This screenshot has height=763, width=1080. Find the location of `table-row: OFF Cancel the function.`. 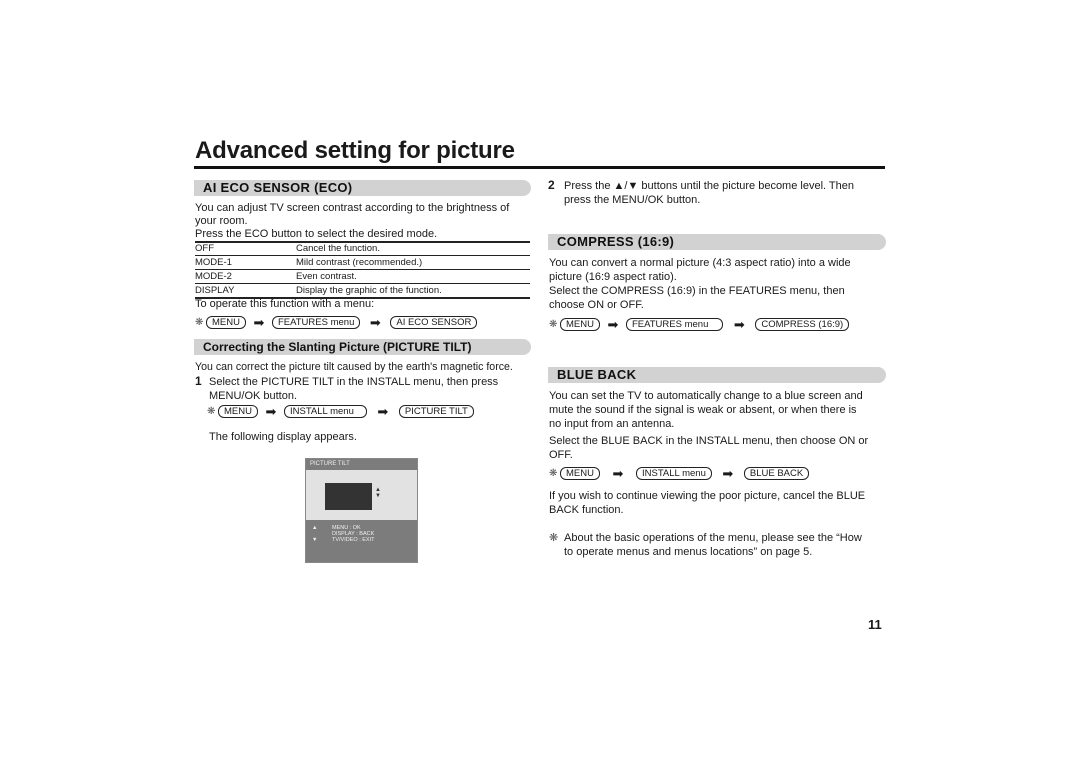

table-row: OFF Cancel the function. is located at coordinates (362, 249).